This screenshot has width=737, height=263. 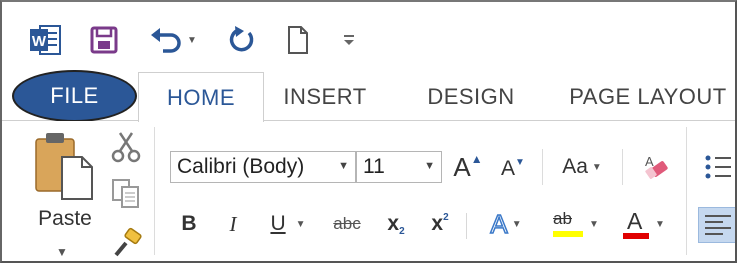 I want to click on highlighter-icon: ab, so click(x=568, y=224).